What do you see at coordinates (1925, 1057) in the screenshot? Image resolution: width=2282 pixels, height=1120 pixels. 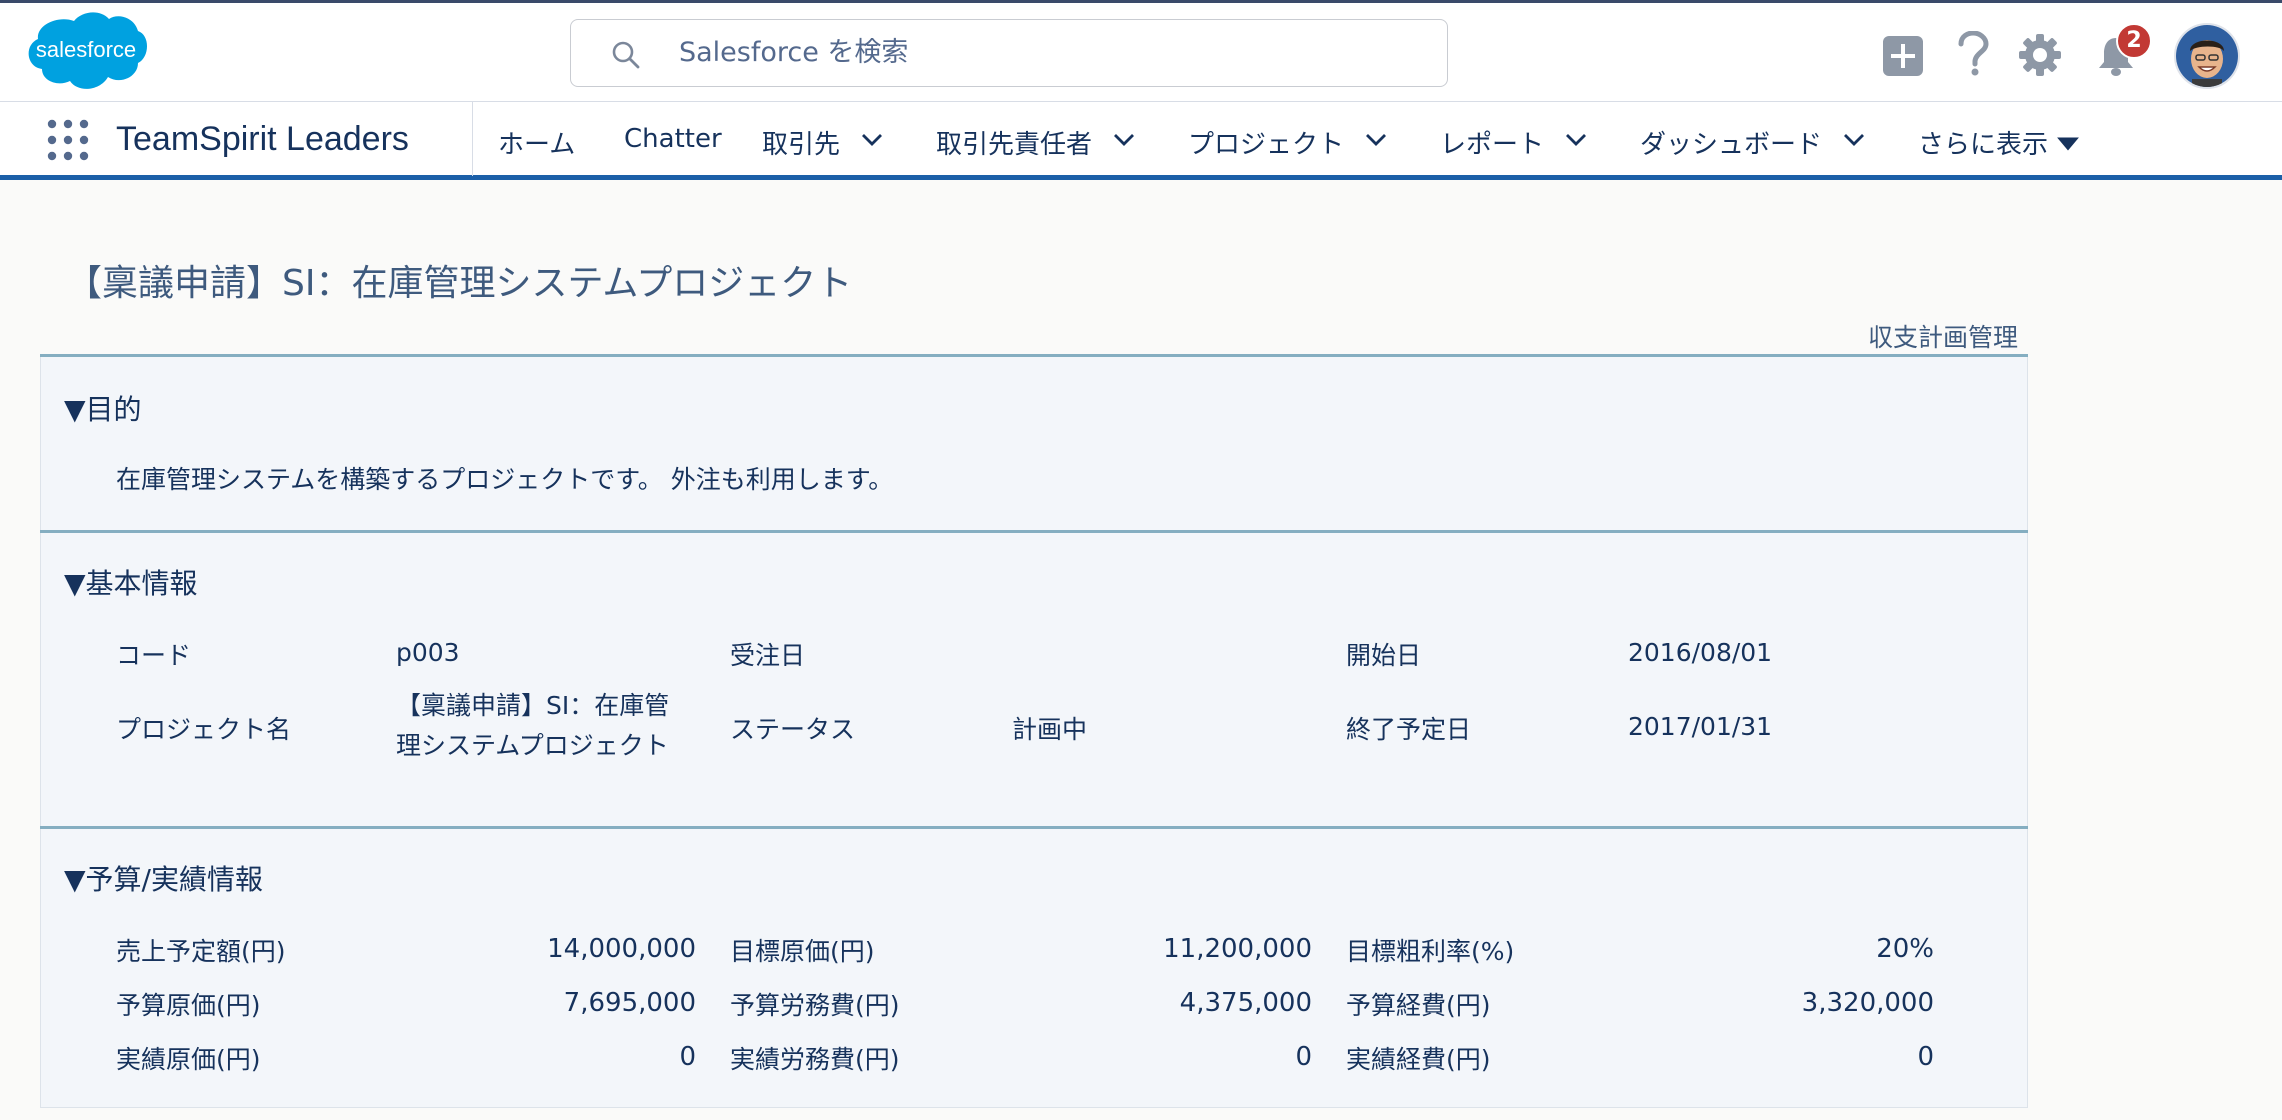 I see `field-value-actual-expense: 0` at bounding box center [1925, 1057].